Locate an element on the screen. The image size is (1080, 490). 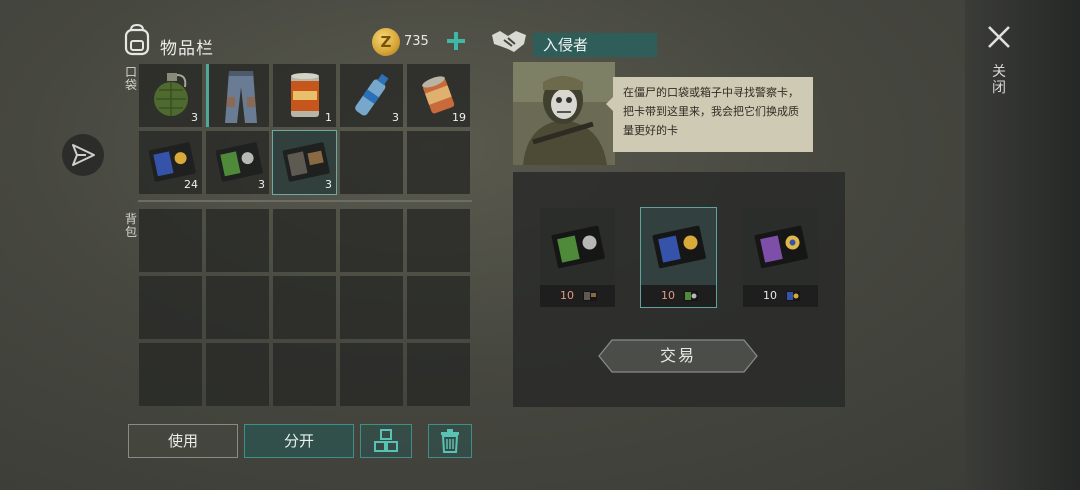
grenade-icon is located at coordinates (171, 94).